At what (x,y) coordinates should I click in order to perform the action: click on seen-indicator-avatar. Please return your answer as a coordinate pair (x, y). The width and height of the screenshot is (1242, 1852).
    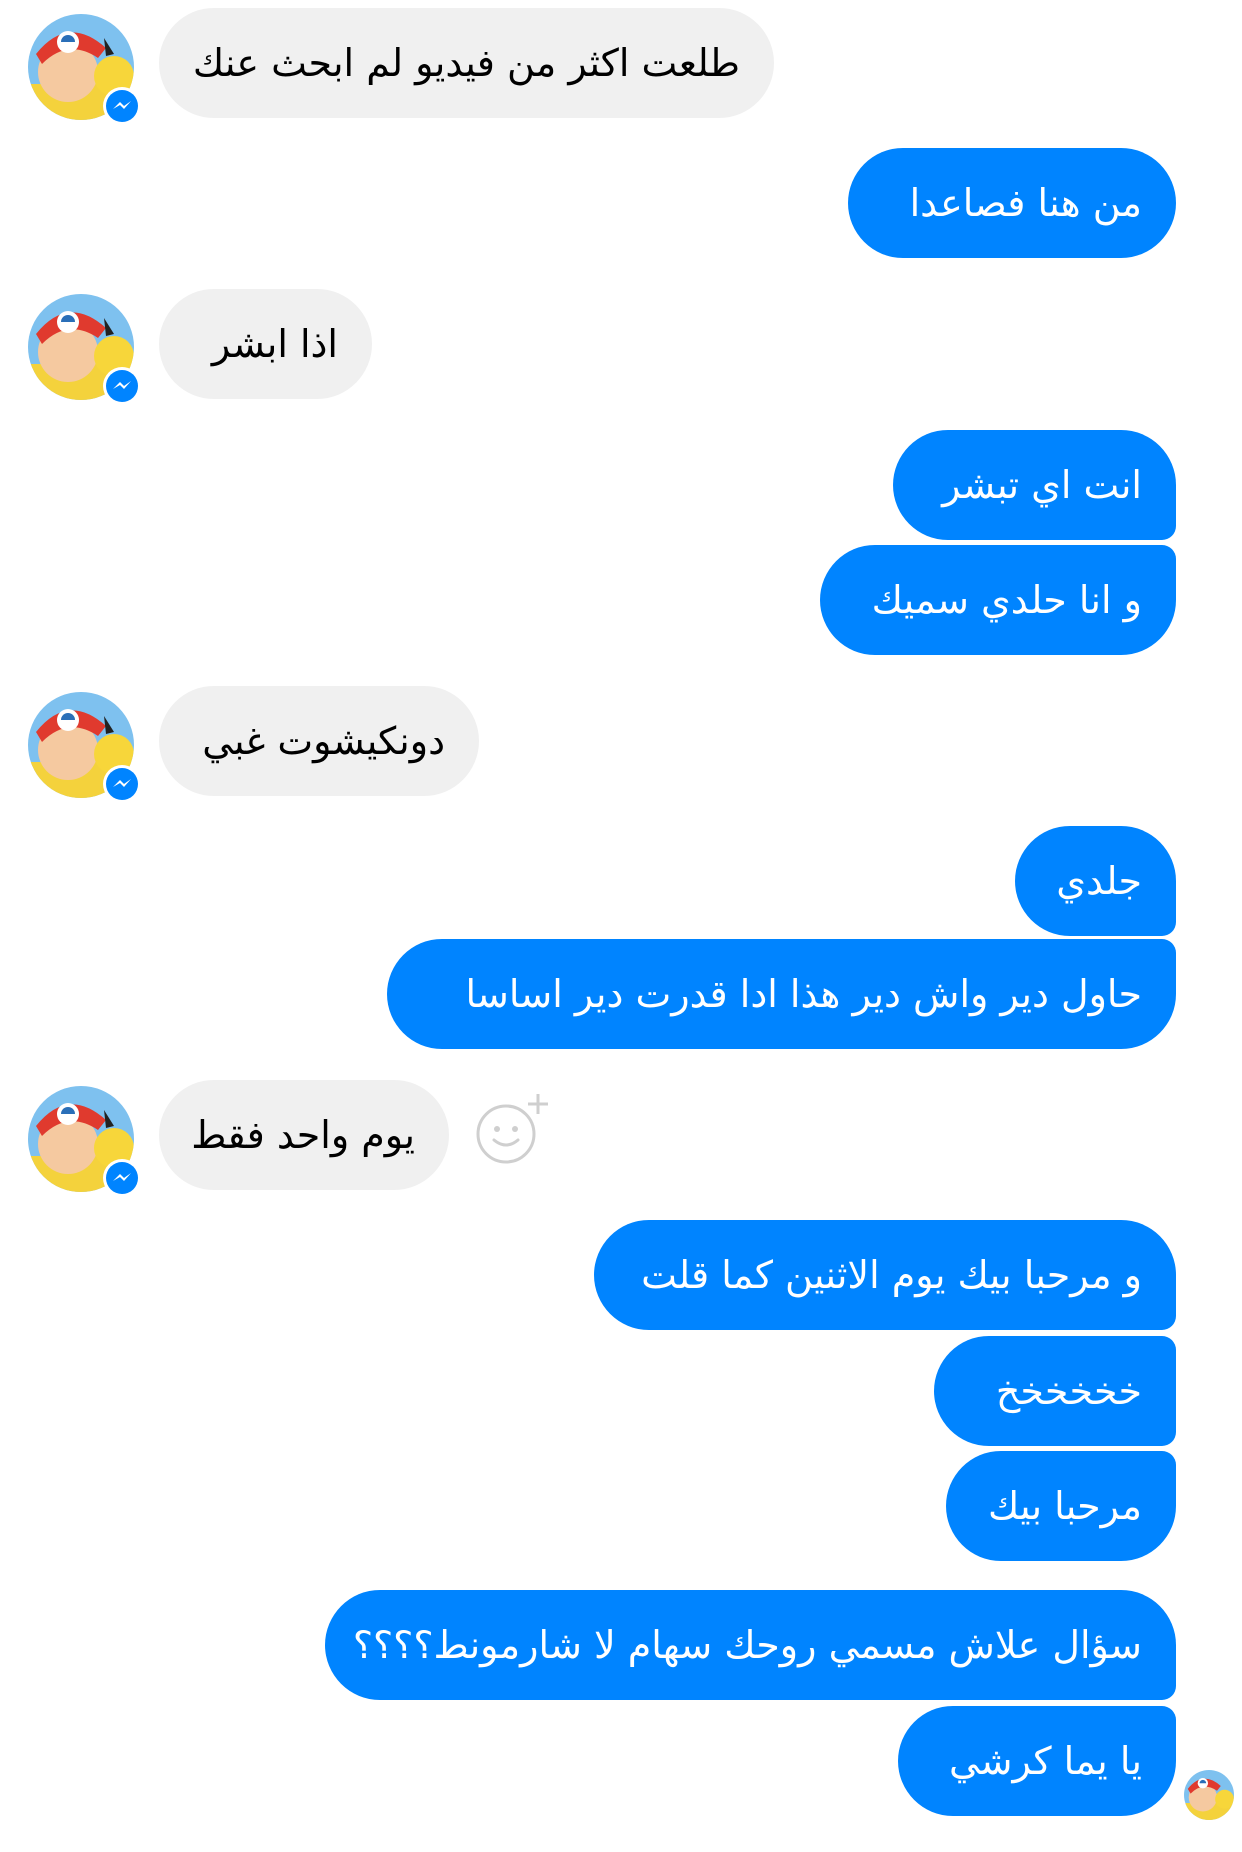
    Looking at the image, I should click on (1209, 1795).